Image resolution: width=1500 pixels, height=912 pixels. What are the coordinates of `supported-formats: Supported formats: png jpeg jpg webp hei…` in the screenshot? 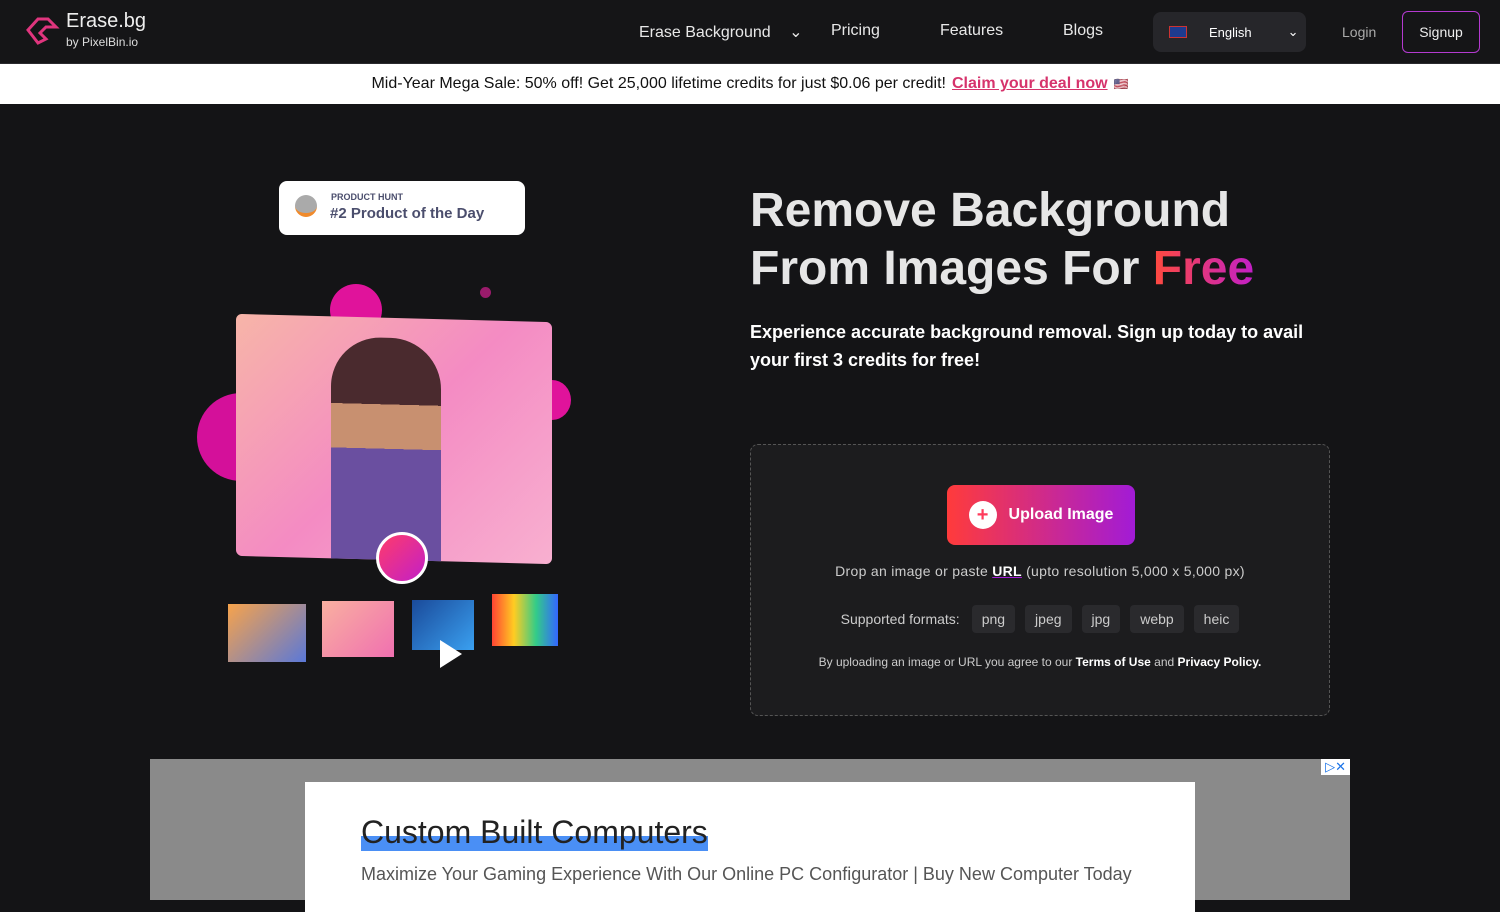 It's located at (1040, 619).